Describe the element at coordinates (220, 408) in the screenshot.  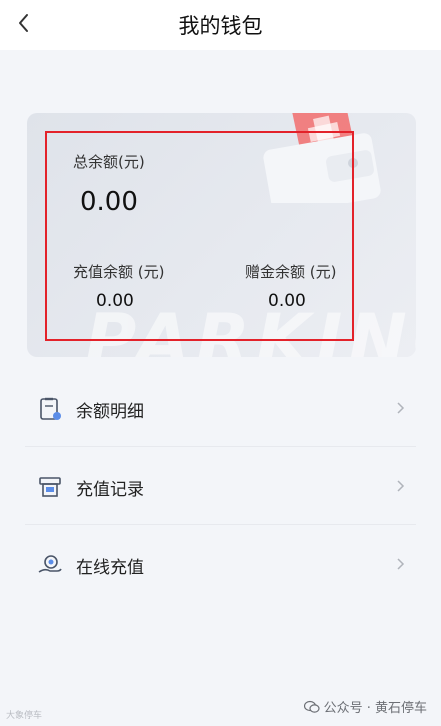
I see `menu-item-balance-detail: 余额明细` at that location.